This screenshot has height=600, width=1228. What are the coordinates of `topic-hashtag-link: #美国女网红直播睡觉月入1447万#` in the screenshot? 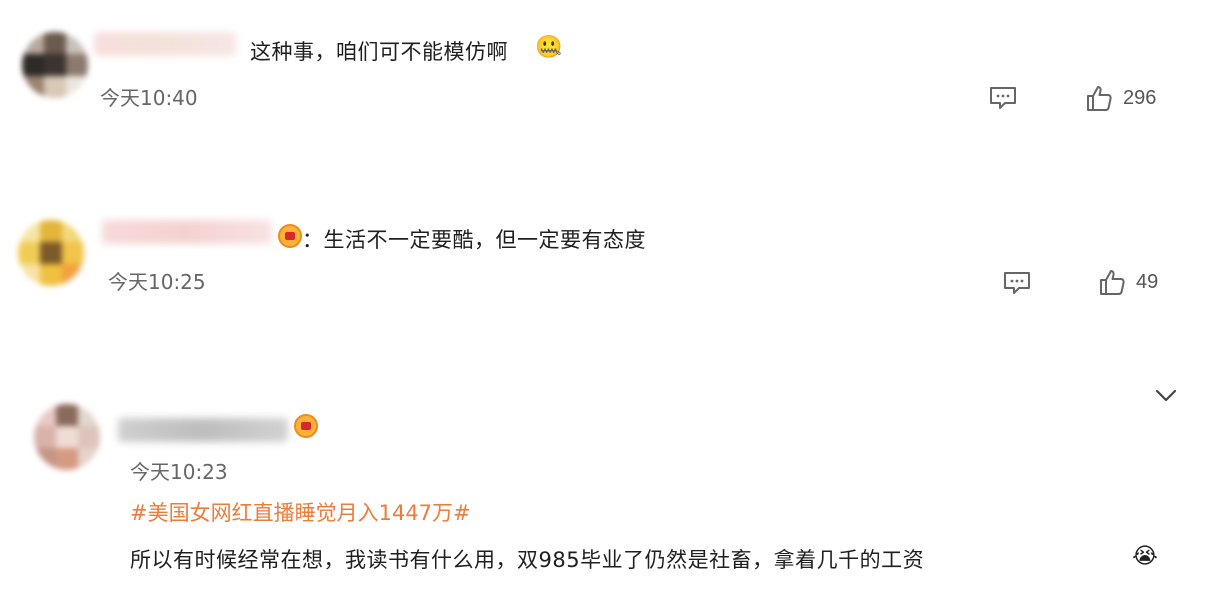 It's located at (300, 512).